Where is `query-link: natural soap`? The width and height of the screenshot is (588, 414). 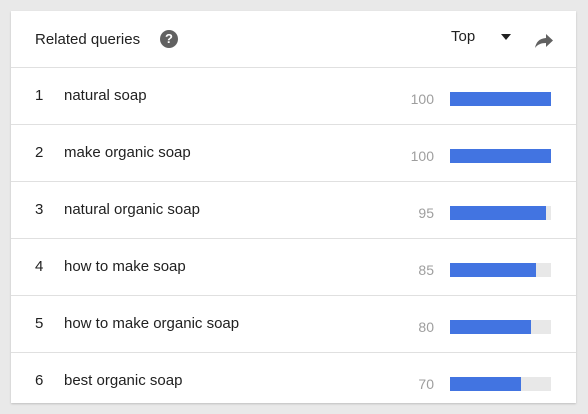
query-link: natural soap is located at coordinates (105, 95).